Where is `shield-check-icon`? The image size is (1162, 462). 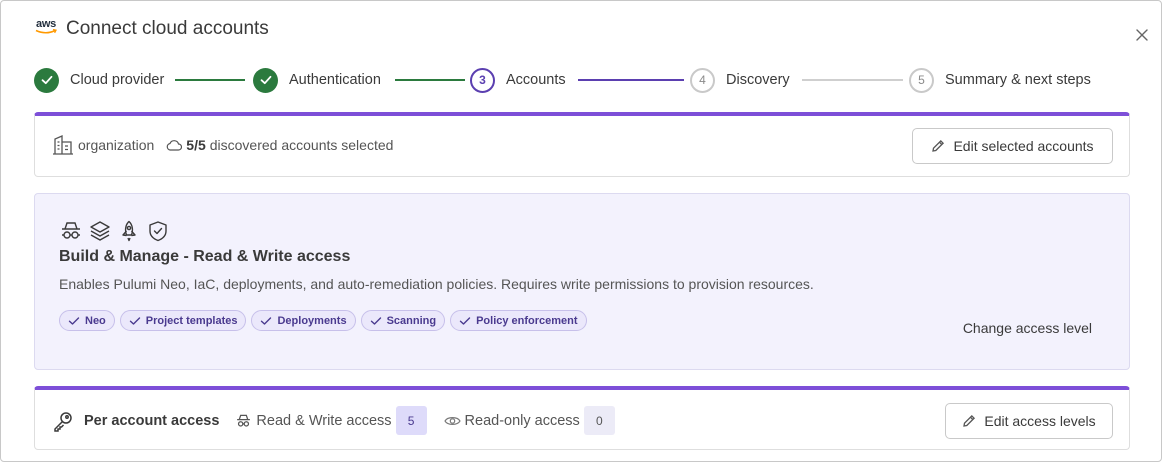
shield-check-icon is located at coordinates (158, 231).